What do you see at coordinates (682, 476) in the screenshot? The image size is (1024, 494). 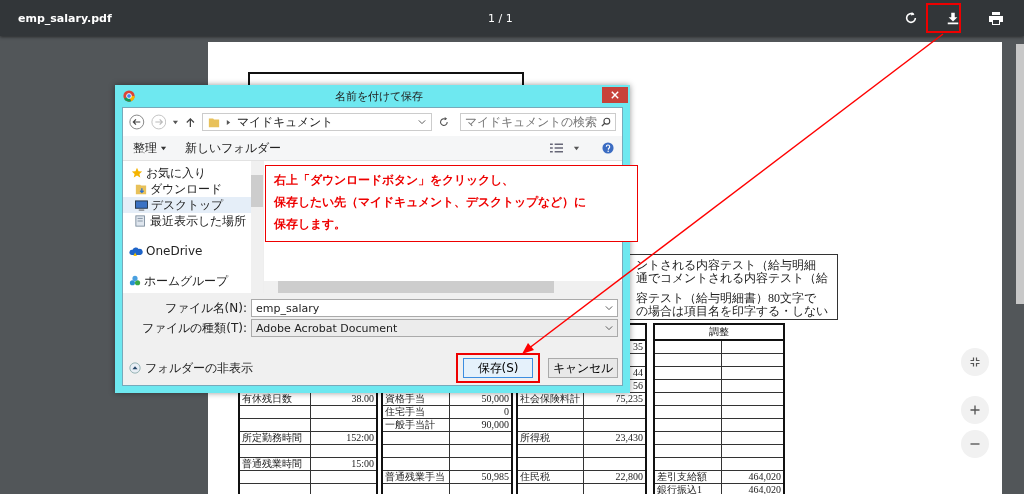 I see `table-cell: 差引支給額` at bounding box center [682, 476].